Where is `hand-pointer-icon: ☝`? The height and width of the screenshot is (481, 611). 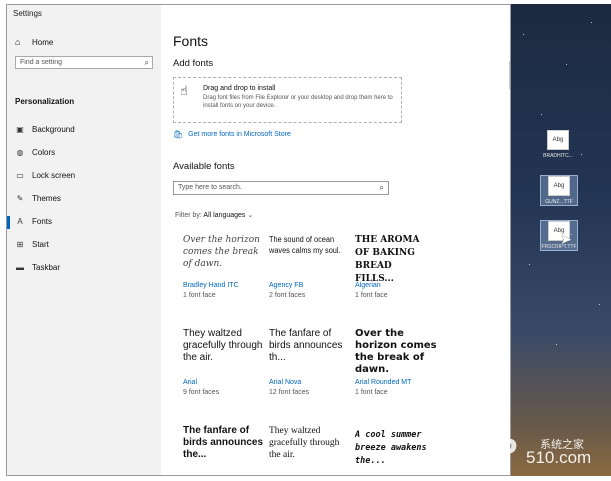
hand-pointer-icon: ☝ is located at coordinates (184, 90).